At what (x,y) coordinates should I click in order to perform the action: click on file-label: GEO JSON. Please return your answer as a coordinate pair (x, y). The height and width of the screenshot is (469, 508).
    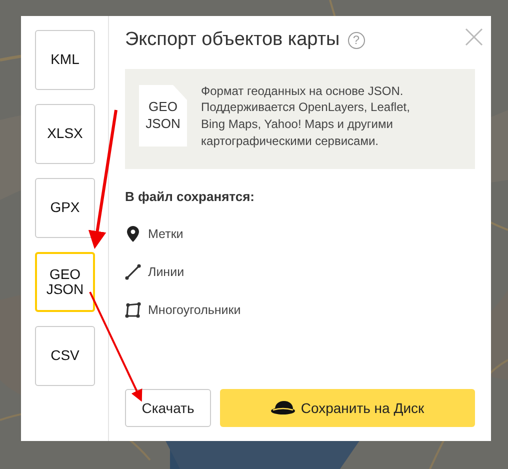
    Looking at the image, I should click on (163, 115).